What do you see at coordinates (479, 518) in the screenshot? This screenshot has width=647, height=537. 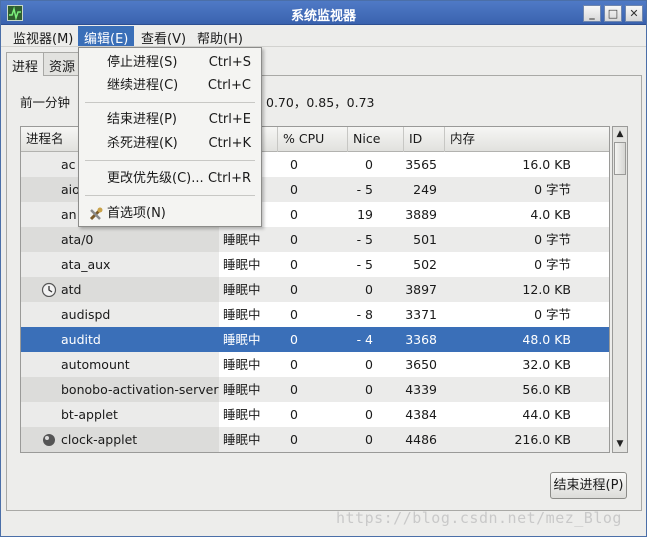 I see `watermark: https://blog.csdn.net/mez_Blog` at bounding box center [479, 518].